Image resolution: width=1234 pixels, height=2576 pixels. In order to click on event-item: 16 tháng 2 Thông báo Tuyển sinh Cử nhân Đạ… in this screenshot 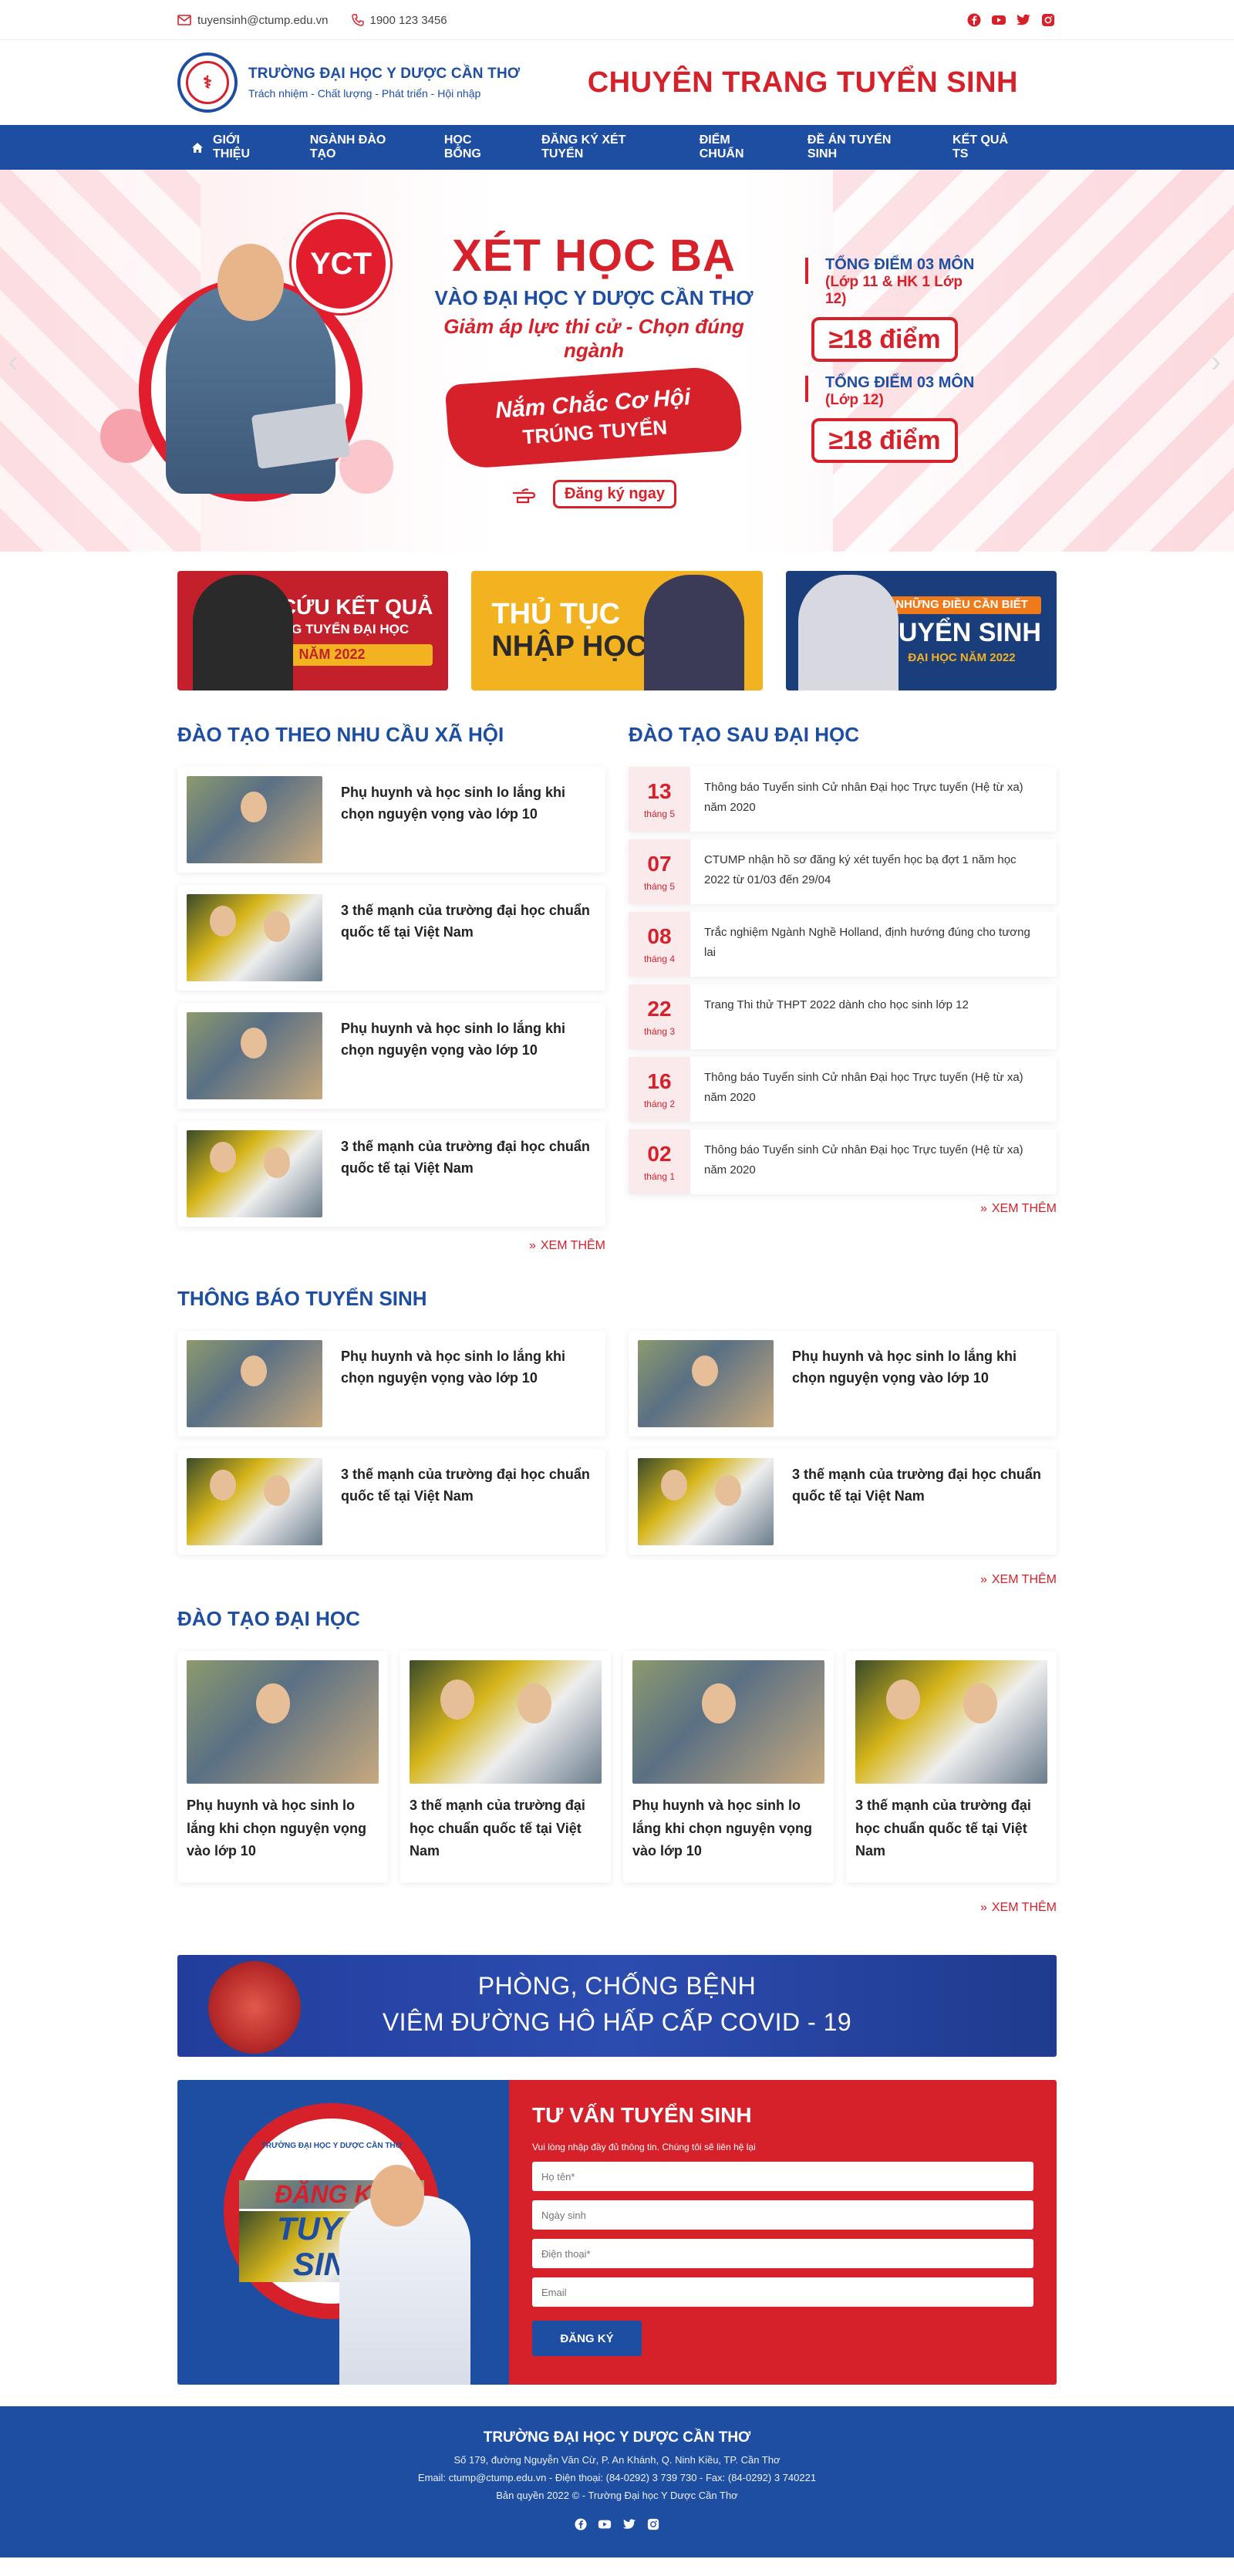, I will do `click(843, 1089)`.